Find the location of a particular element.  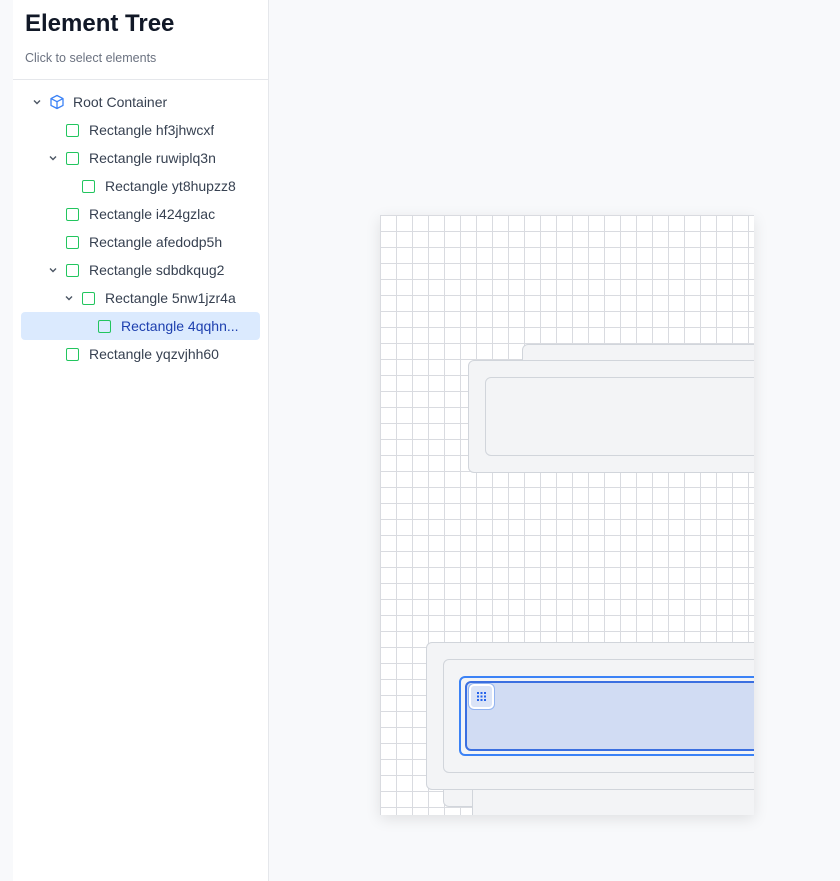

selected-rectangle is located at coordinates (609, 716).